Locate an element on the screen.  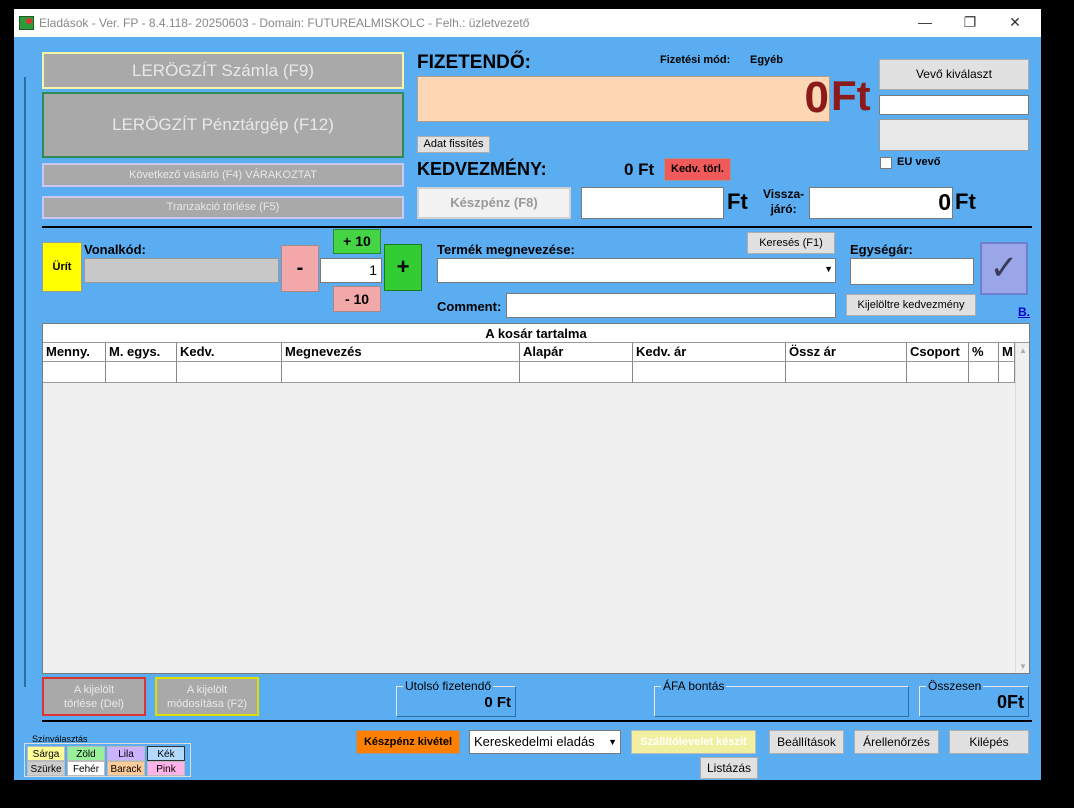
visszajaro-currency: Ft is located at coordinates (965, 201).